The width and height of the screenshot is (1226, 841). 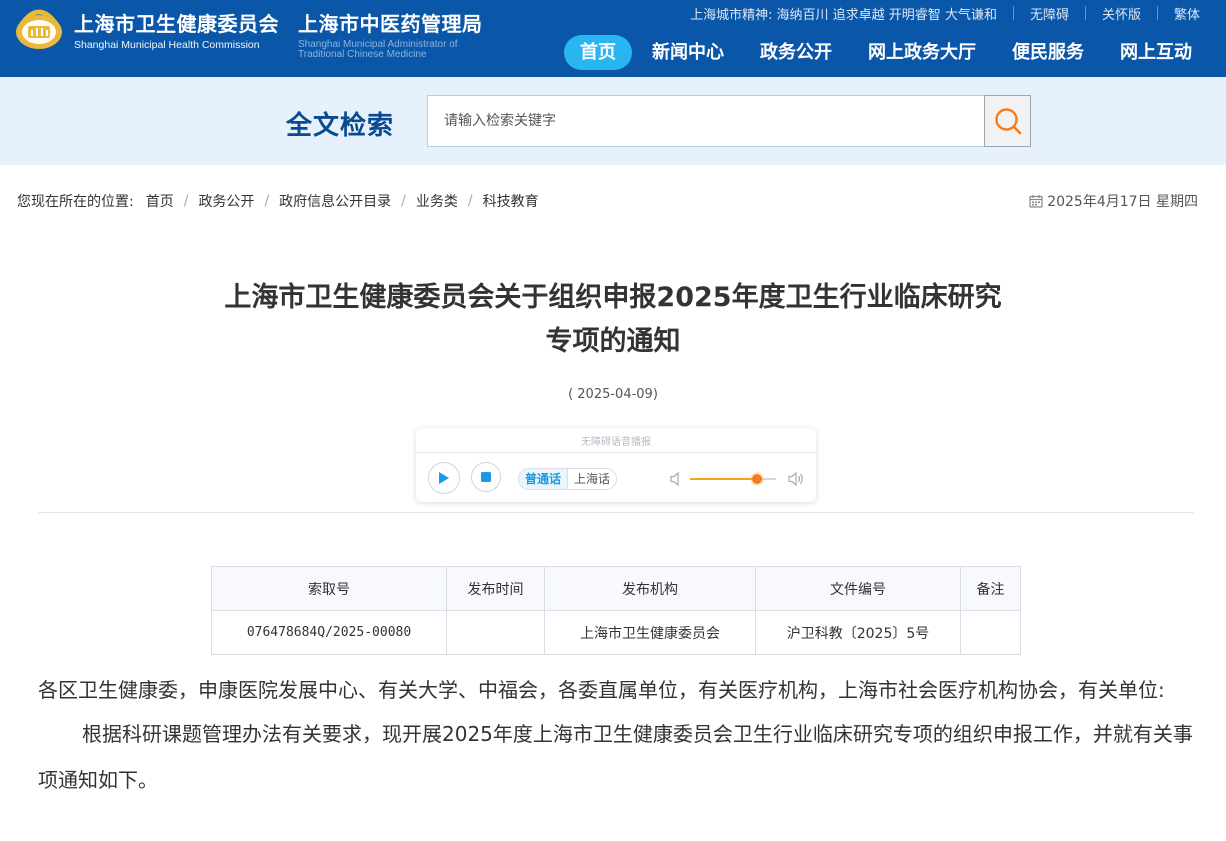 I want to click on search-input, so click(x=706, y=121).